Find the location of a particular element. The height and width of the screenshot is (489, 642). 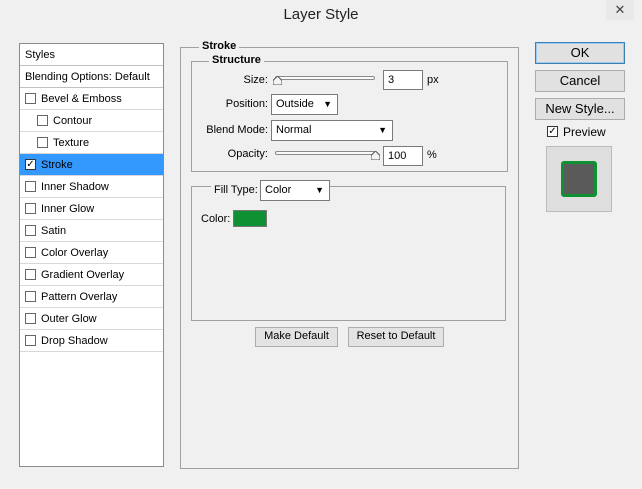

make-default-button: Make Default is located at coordinates (296, 337).